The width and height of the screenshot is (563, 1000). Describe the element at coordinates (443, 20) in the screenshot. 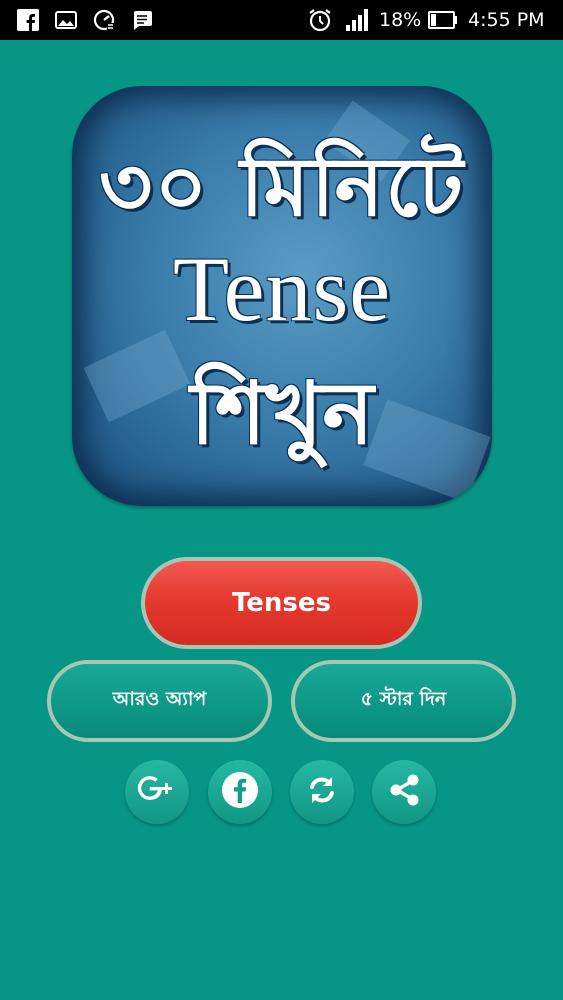

I see `battery-icon` at that location.